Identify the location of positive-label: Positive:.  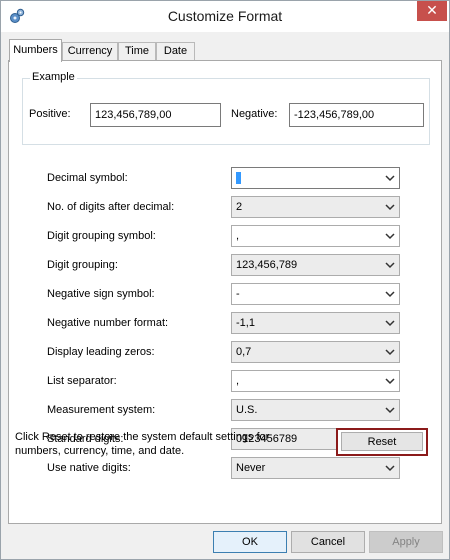
(50, 114).